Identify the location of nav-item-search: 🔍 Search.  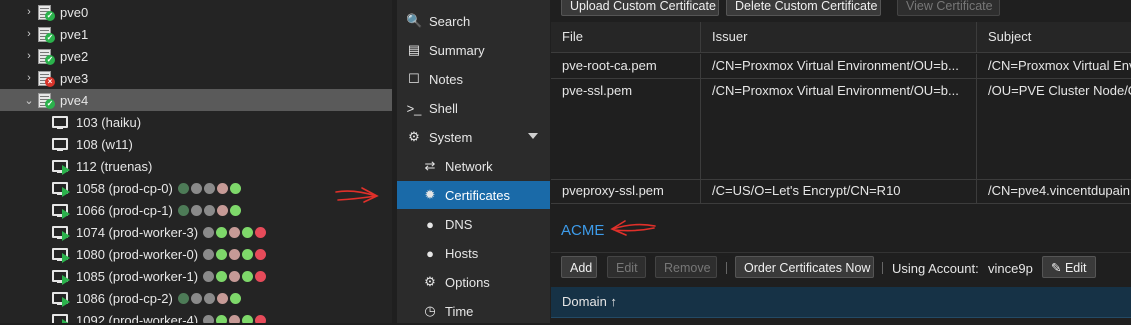
(473, 21).